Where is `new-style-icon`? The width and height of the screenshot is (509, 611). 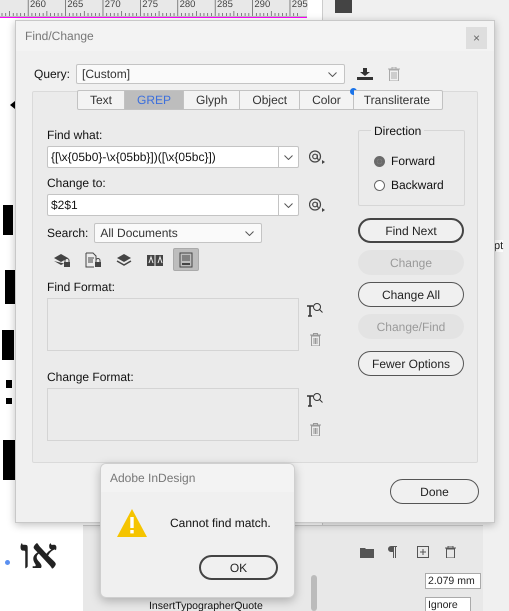 new-style-icon is located at coordinates (423, 552).